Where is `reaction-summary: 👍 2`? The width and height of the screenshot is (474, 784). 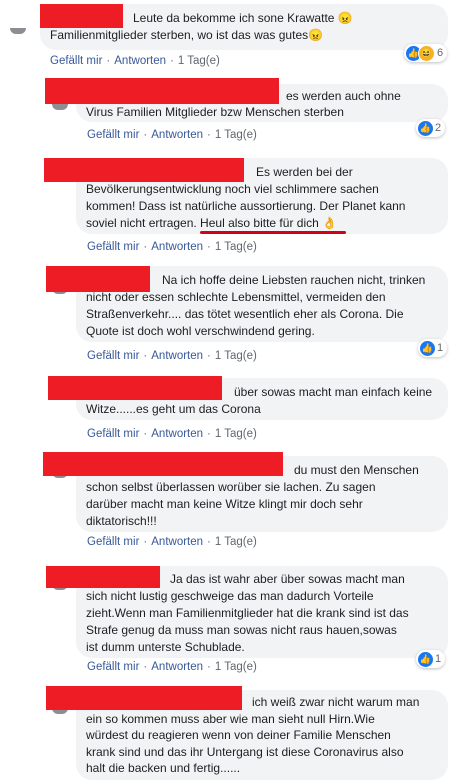 reaction-summary: 👍 2 is located at coordinates (431, 128).